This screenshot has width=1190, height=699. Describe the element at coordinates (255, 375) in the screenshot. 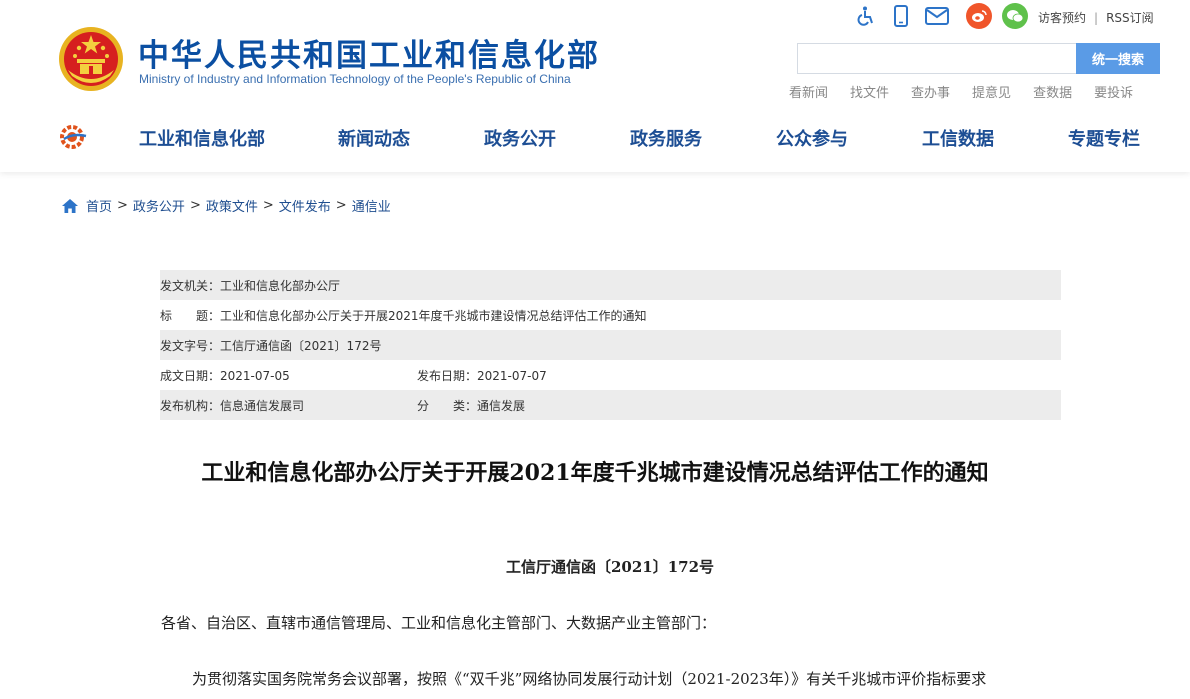

I see `meta-created: 2021-07-05` at that location.